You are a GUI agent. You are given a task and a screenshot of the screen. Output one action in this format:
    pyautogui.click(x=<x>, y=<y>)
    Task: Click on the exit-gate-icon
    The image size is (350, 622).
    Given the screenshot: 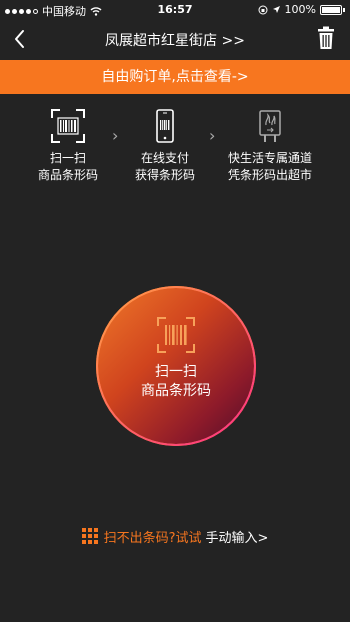 What is the action you would take?
    pyautogui.click(x=270, y=126)
    